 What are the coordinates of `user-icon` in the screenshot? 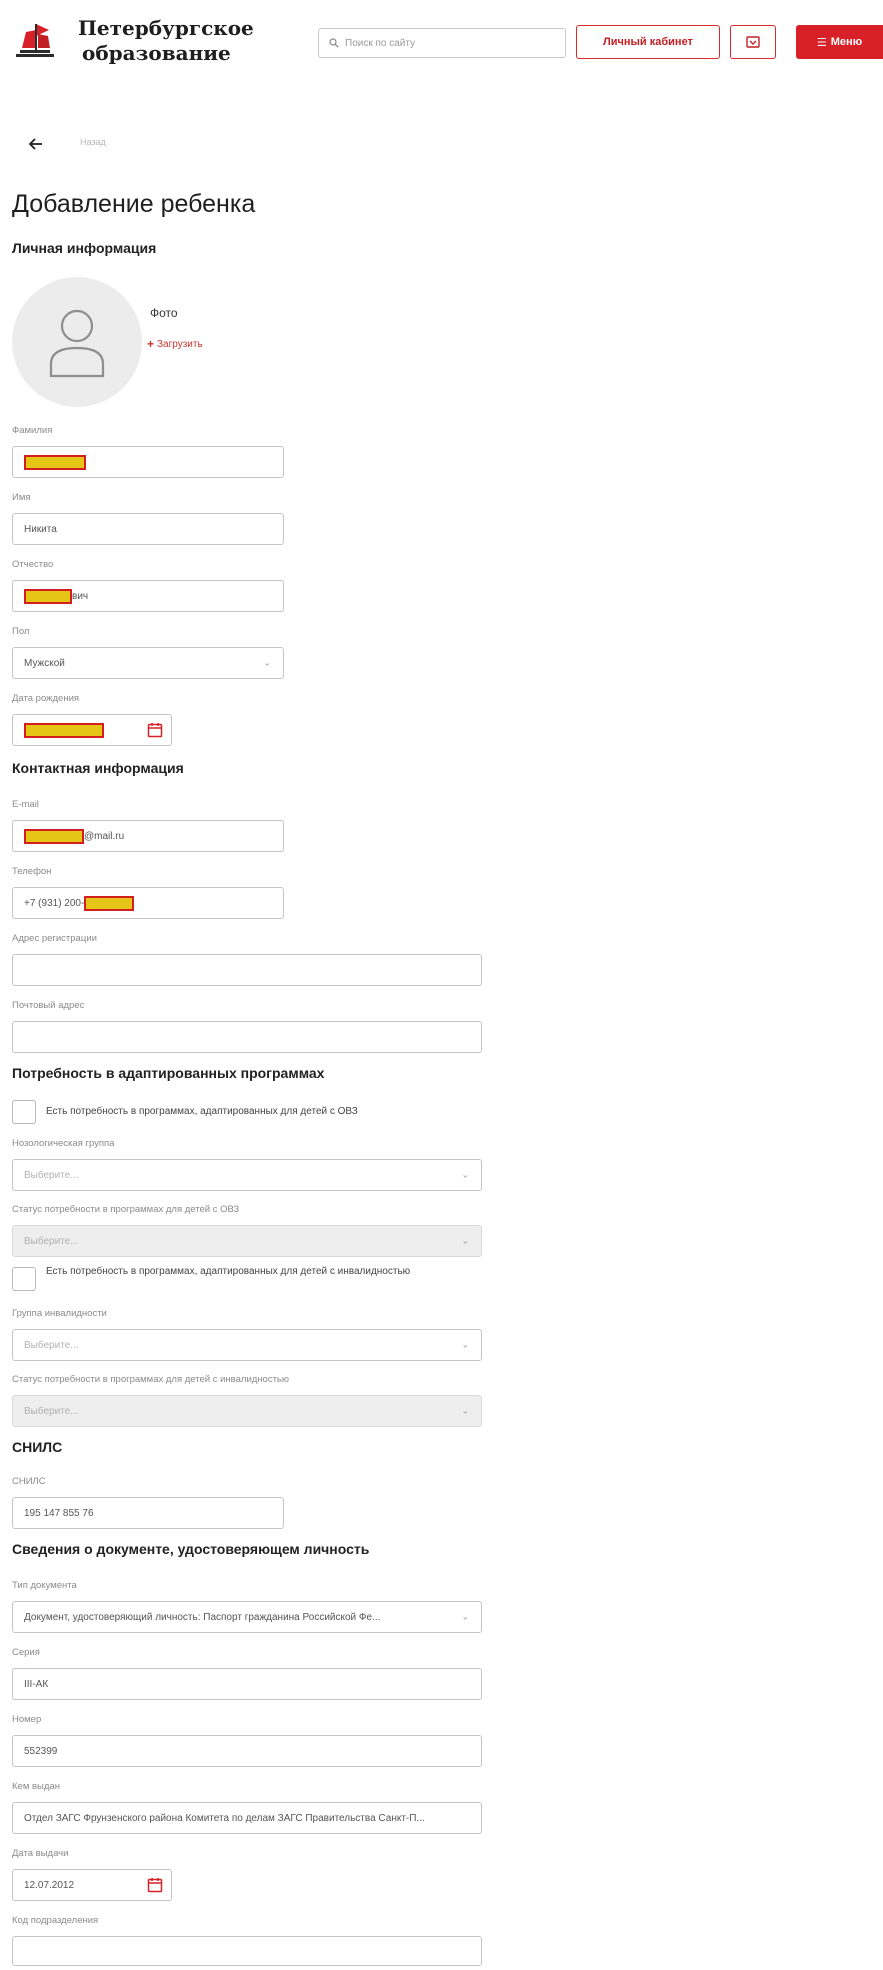 It's located at (77, 343).